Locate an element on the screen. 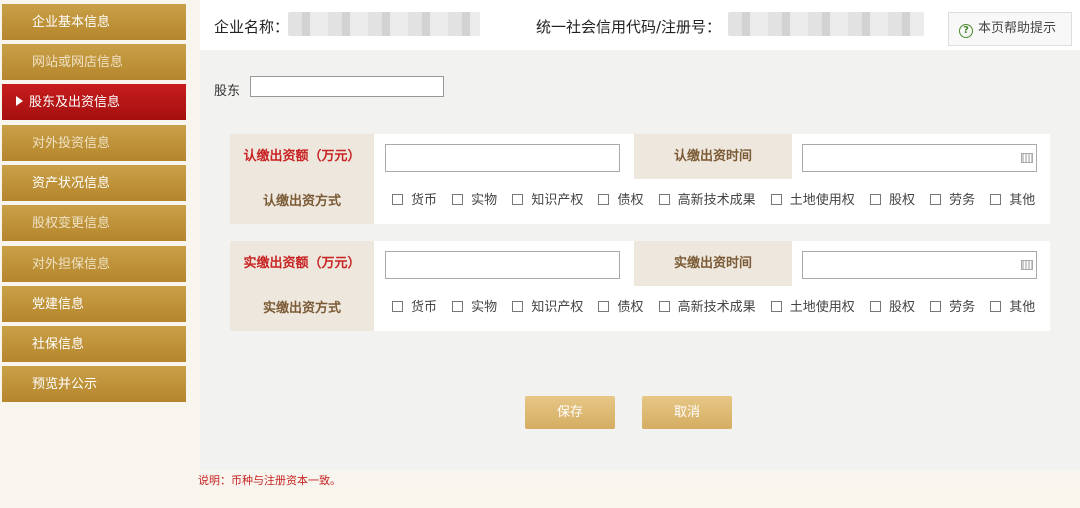 The height and width of the screenshot is (508, 1080). sidebar-item-preview: 预览并公示 is located at coordinates (94, 385).